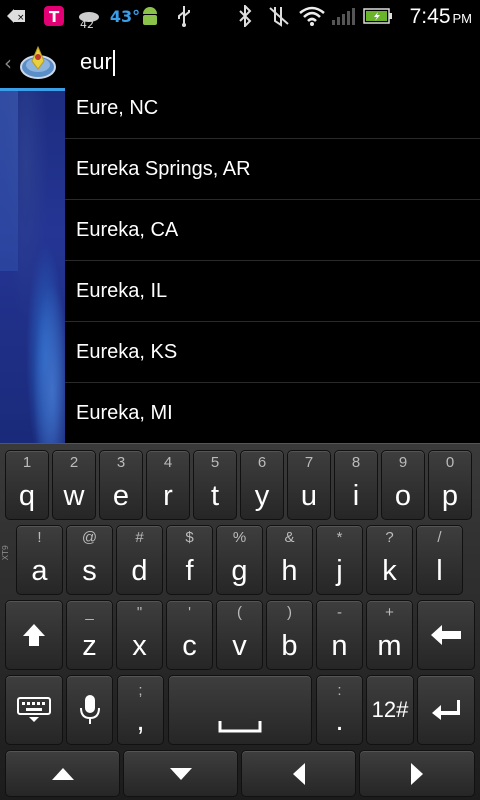 Image resolution: width=480 pixels, height=800 pixels. I want to click on suggestion-item: Eureka, IL, so click(272, 291).